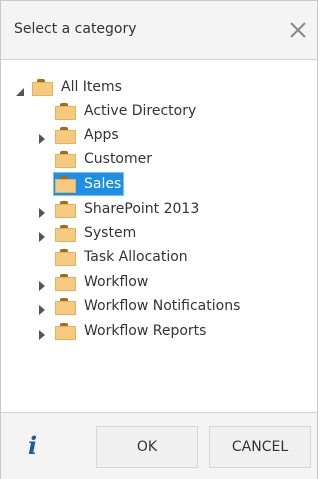 The image size is (320, 479). What do you see at coordinates (142, 209) in the screenshot?
I see `tree-item-label: SharePoint 2013` at bounding box center [142, 209].